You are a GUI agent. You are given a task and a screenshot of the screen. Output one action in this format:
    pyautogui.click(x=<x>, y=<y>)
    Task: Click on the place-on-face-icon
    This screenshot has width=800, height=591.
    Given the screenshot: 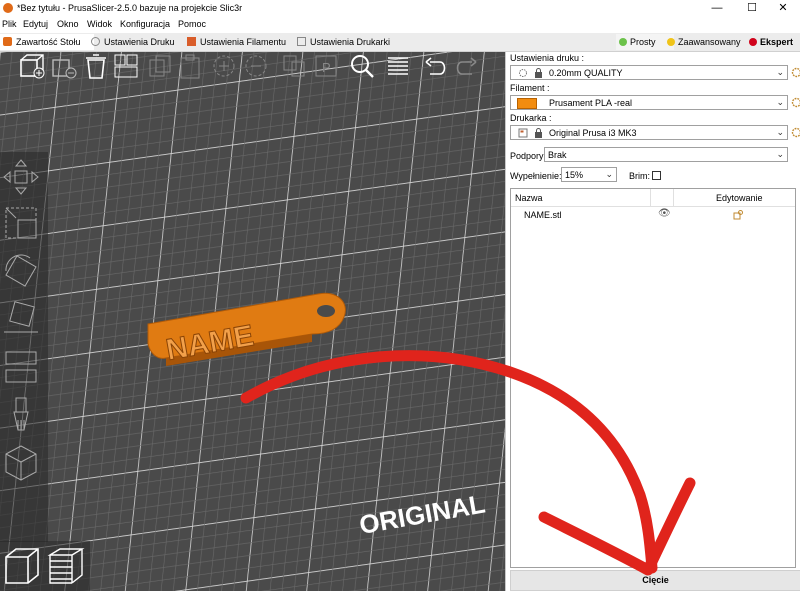 What is the action you would take?
    pyautogui.click(x=21, y=319)
    